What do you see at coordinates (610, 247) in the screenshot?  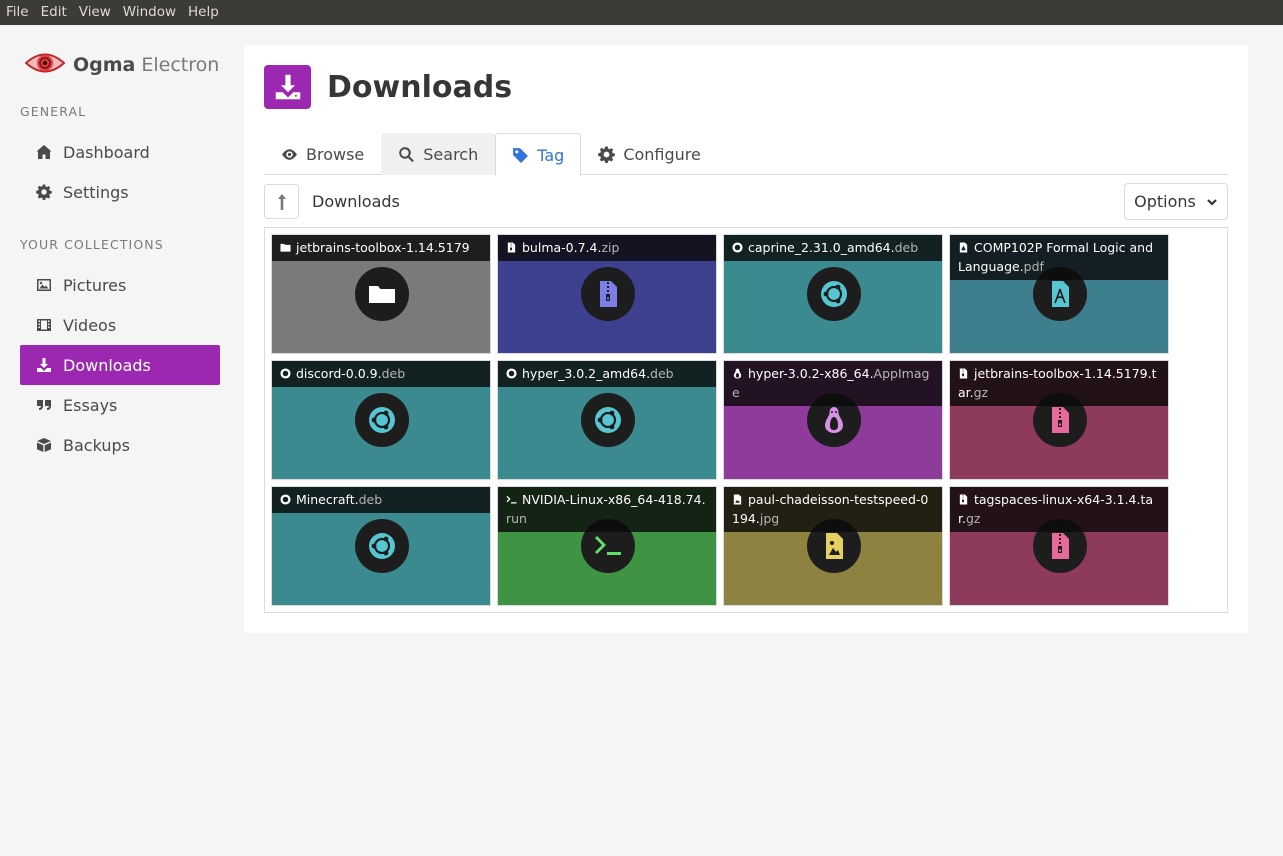 I see `file-extension: zip` at bounding box center [610, 247].